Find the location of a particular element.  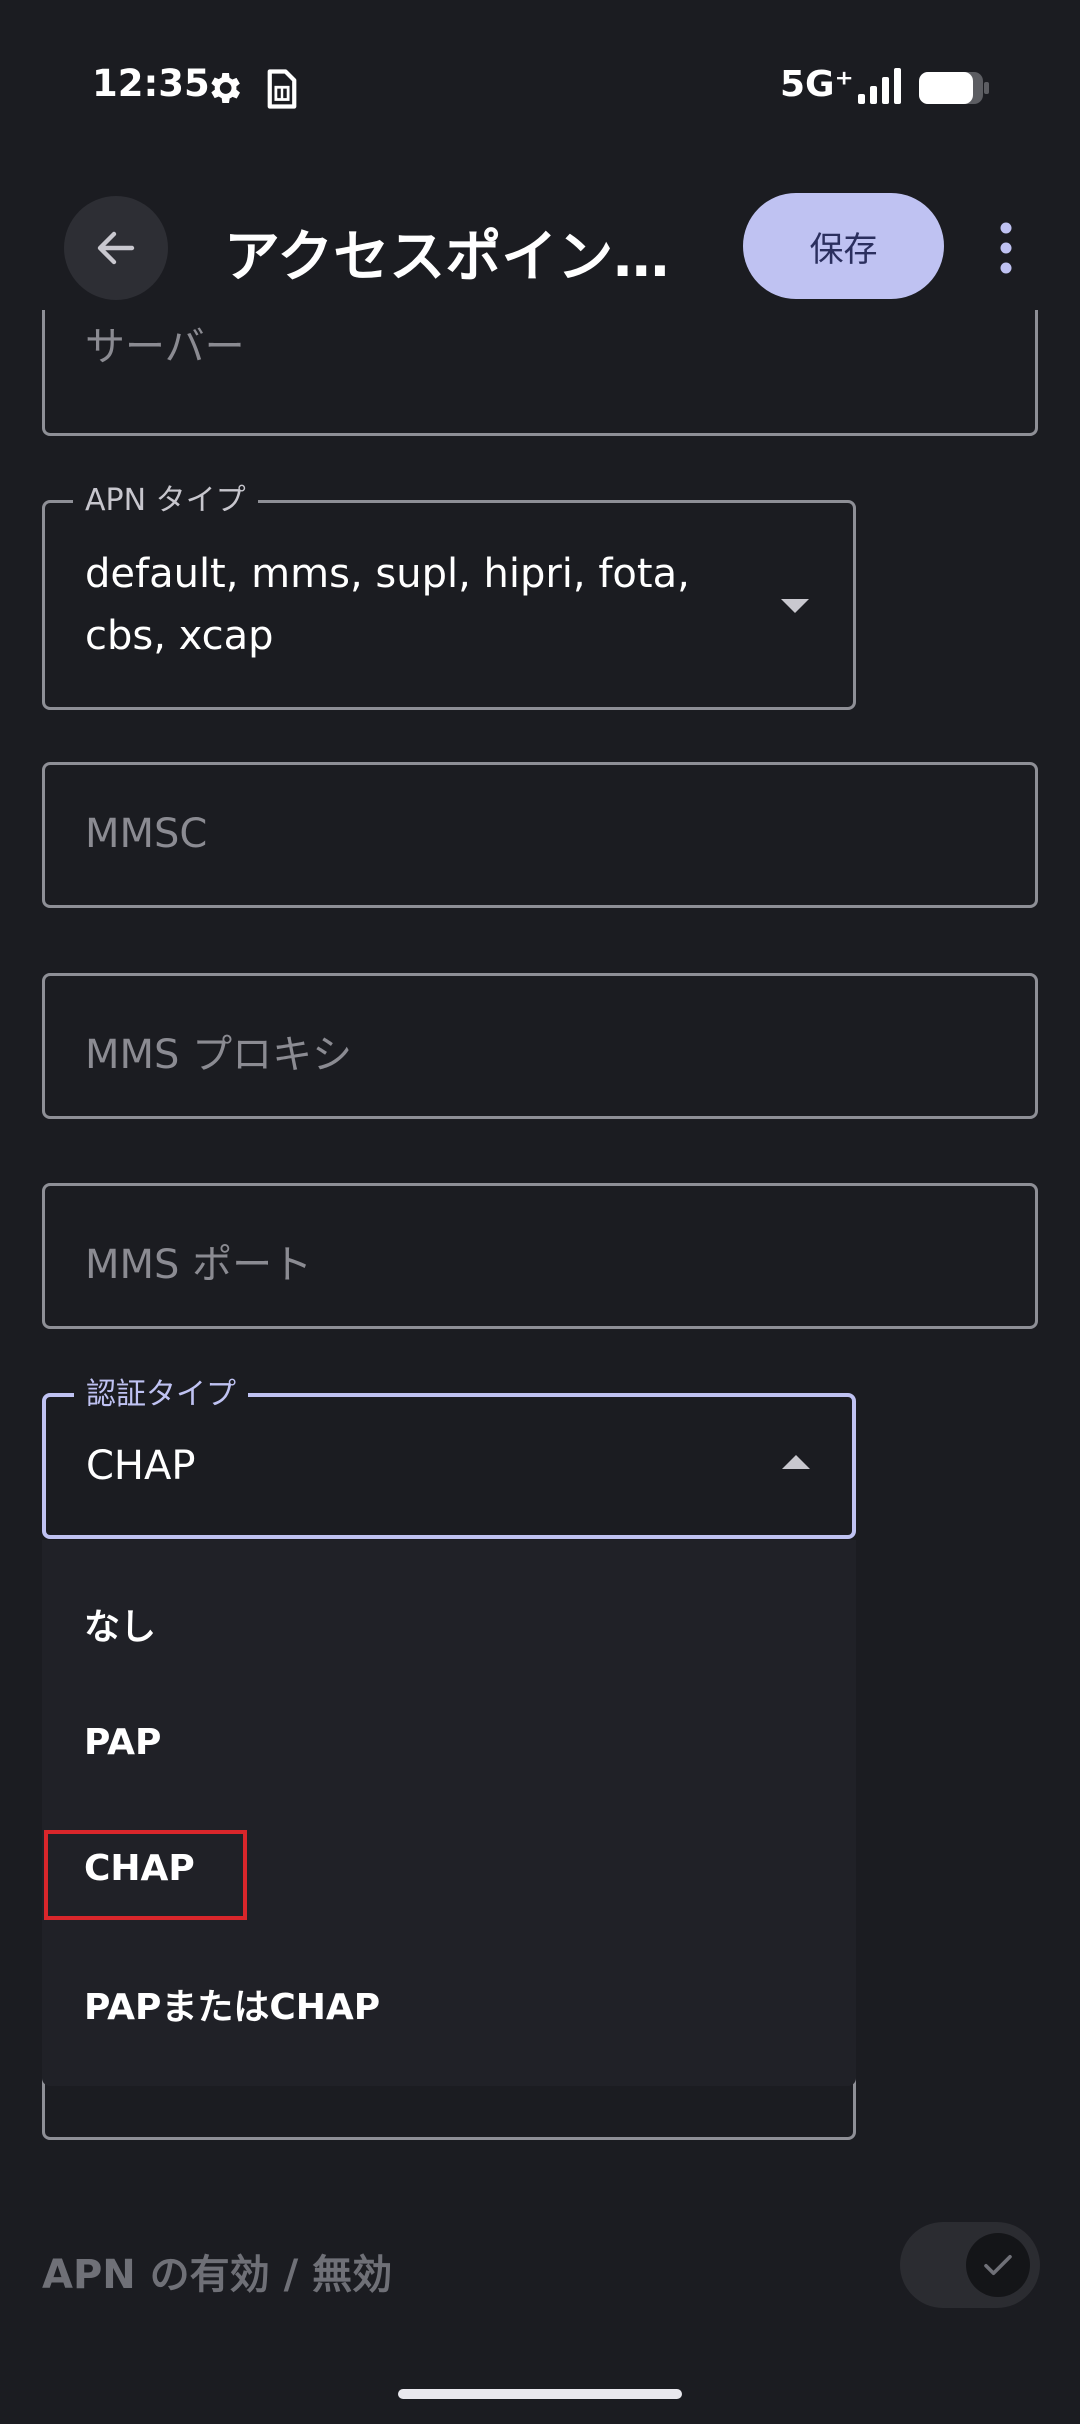

check-icon is located at coordinates (998, 2265).